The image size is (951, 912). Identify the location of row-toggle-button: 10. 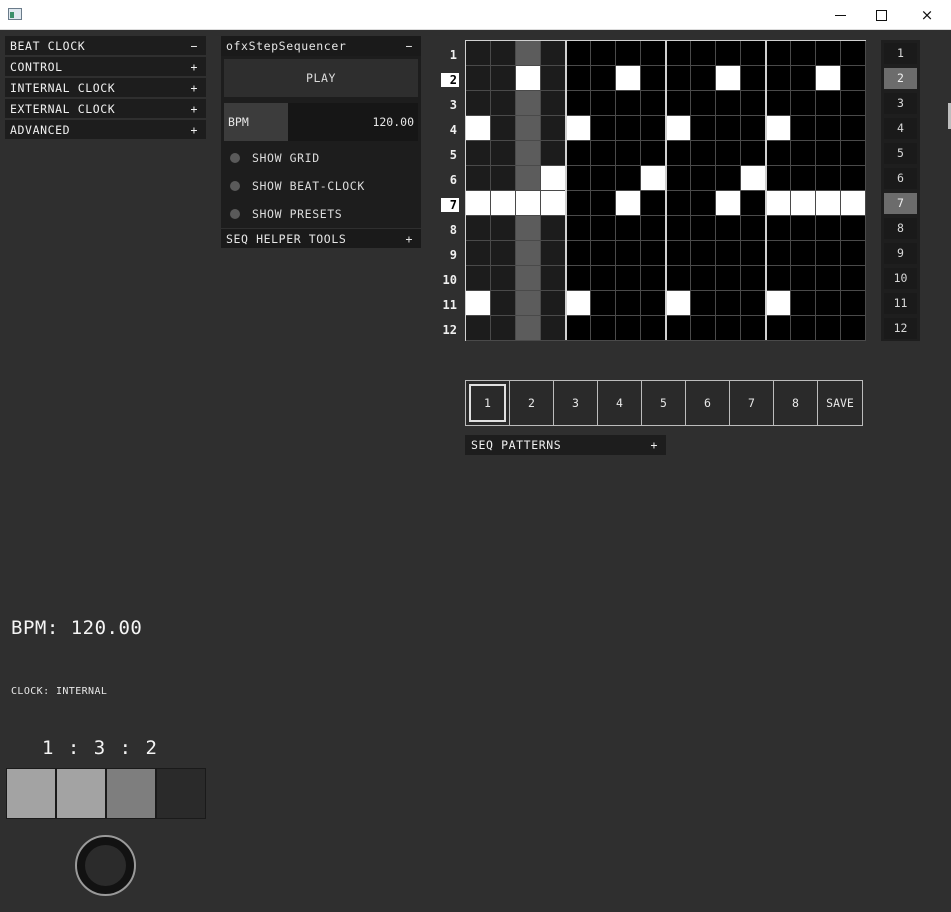
(900, 278).